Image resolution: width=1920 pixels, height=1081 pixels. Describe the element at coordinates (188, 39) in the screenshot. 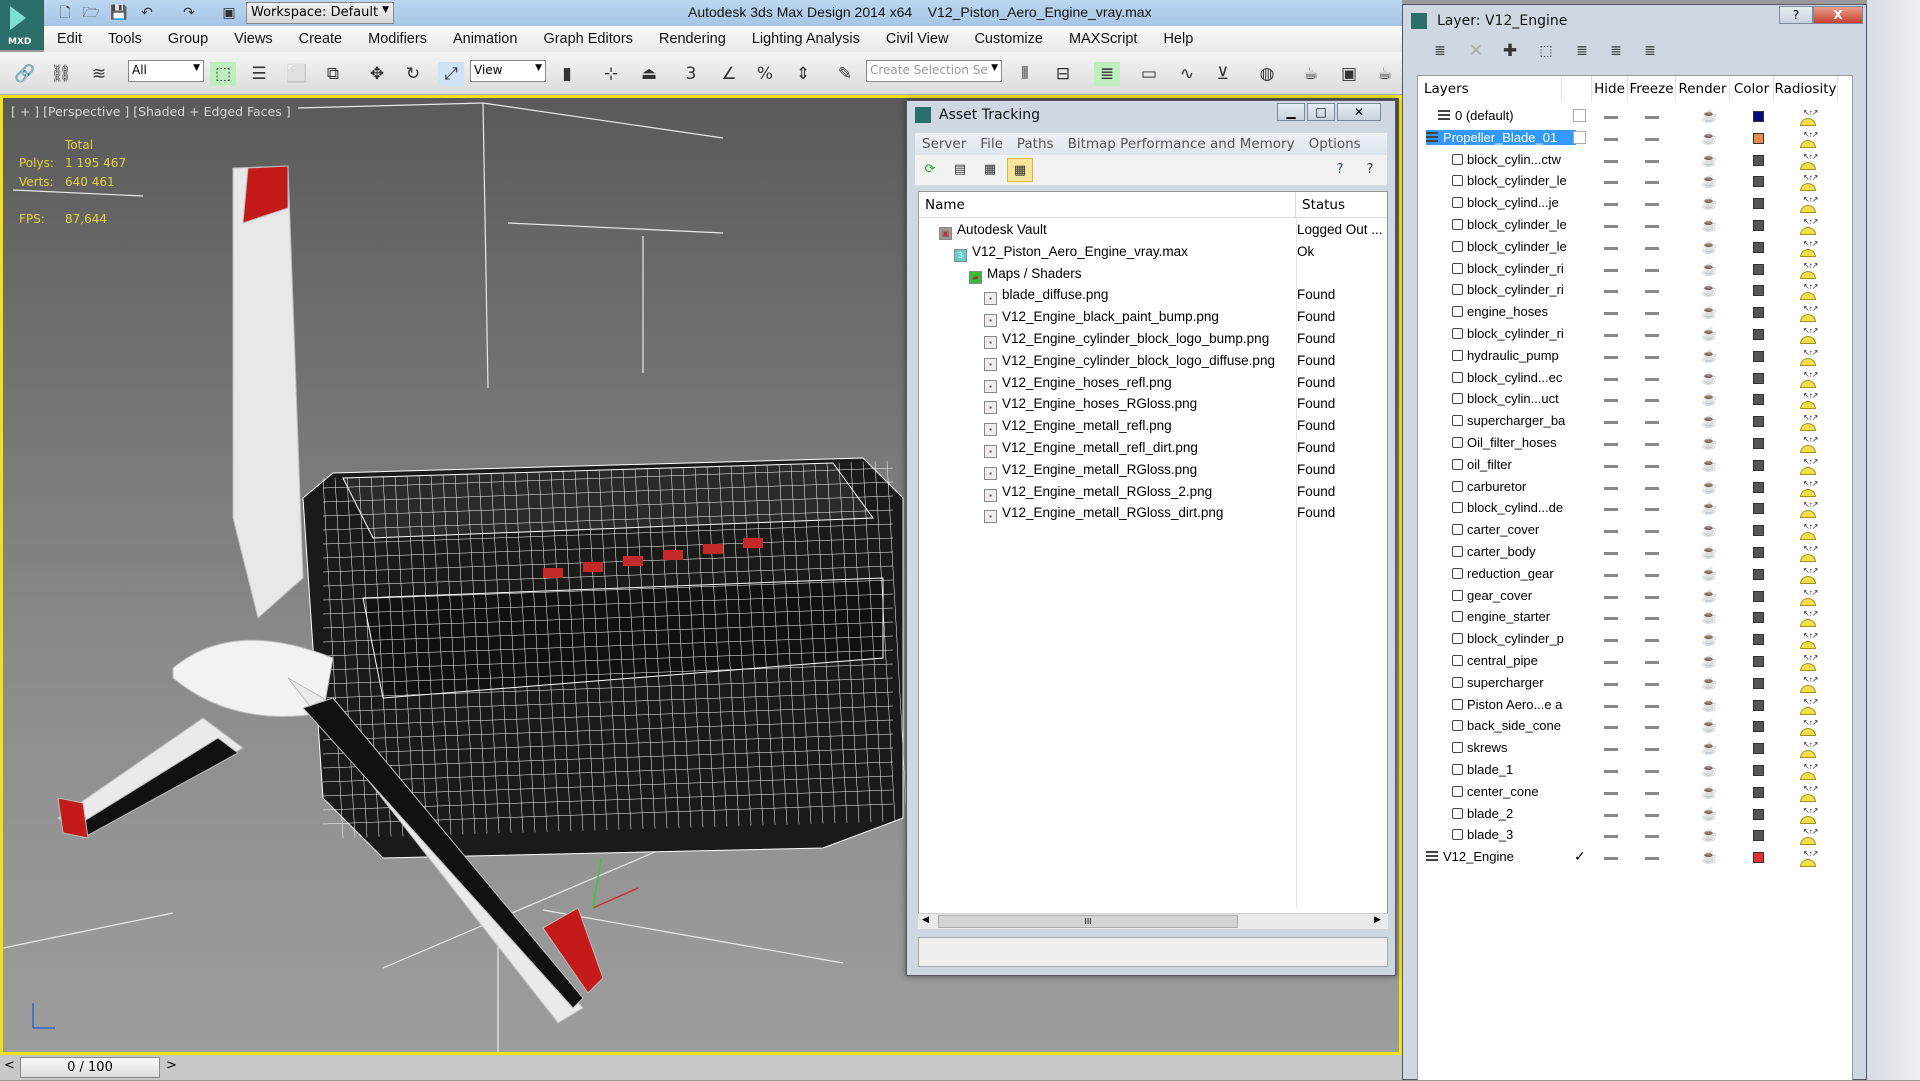

I see `menu-group: Group` at that location.